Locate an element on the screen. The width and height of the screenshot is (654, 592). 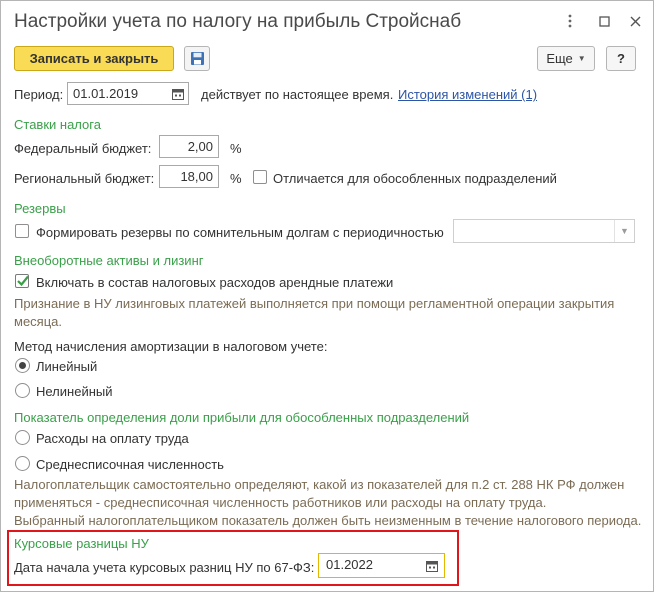
save-button is located at coordinates (197, 58).